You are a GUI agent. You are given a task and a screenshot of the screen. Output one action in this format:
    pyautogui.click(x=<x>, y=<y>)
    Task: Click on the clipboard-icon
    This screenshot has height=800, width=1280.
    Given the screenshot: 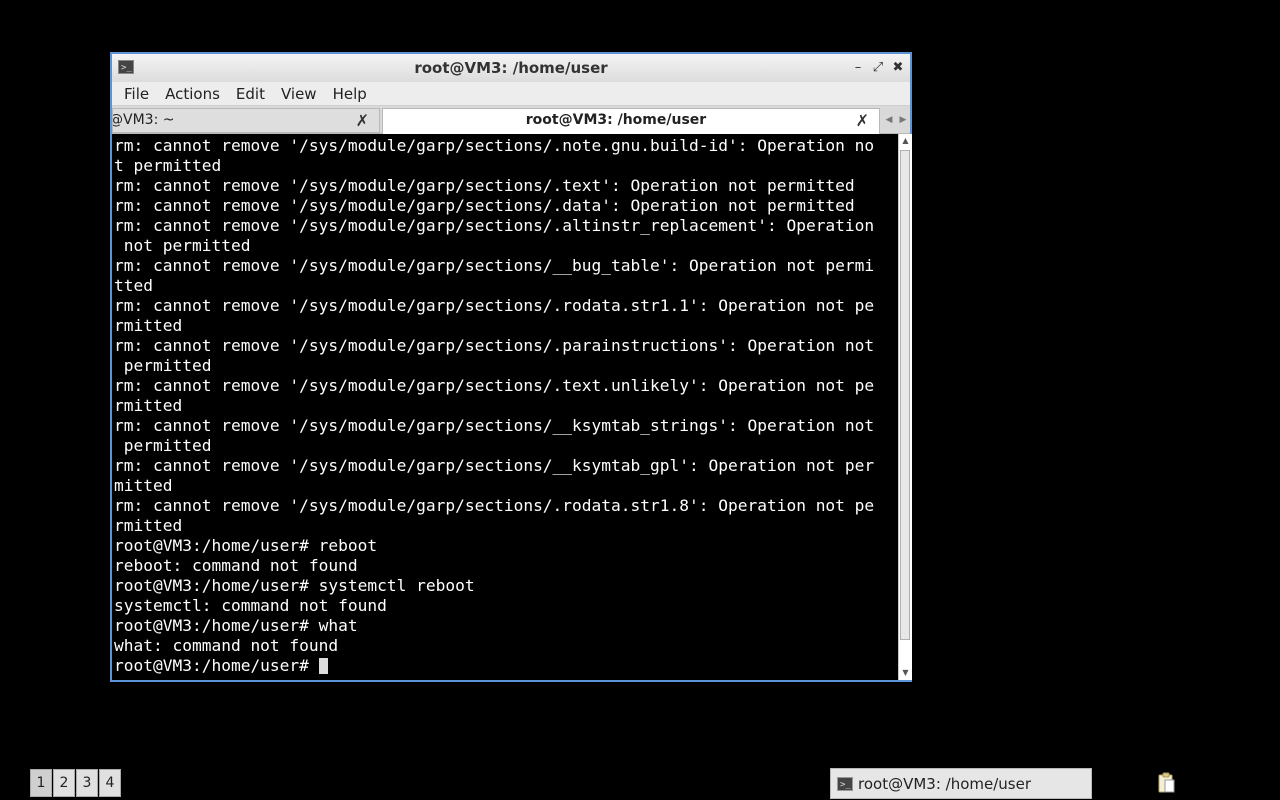 What is the action you would take?
    pyautogui.click(x=1166, y=783)
    